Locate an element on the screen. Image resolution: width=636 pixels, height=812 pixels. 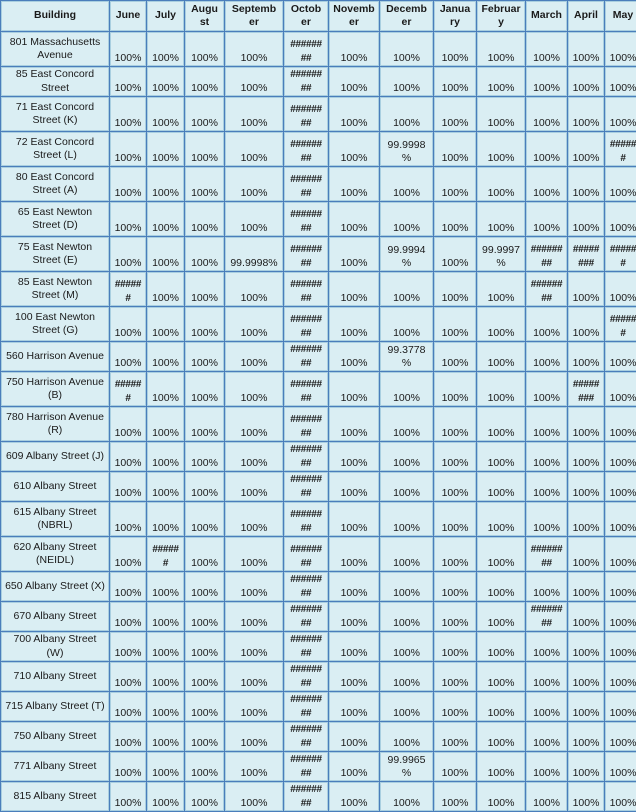
building-name-cell: 750 Albany Street is located at coordinates (55, 736).